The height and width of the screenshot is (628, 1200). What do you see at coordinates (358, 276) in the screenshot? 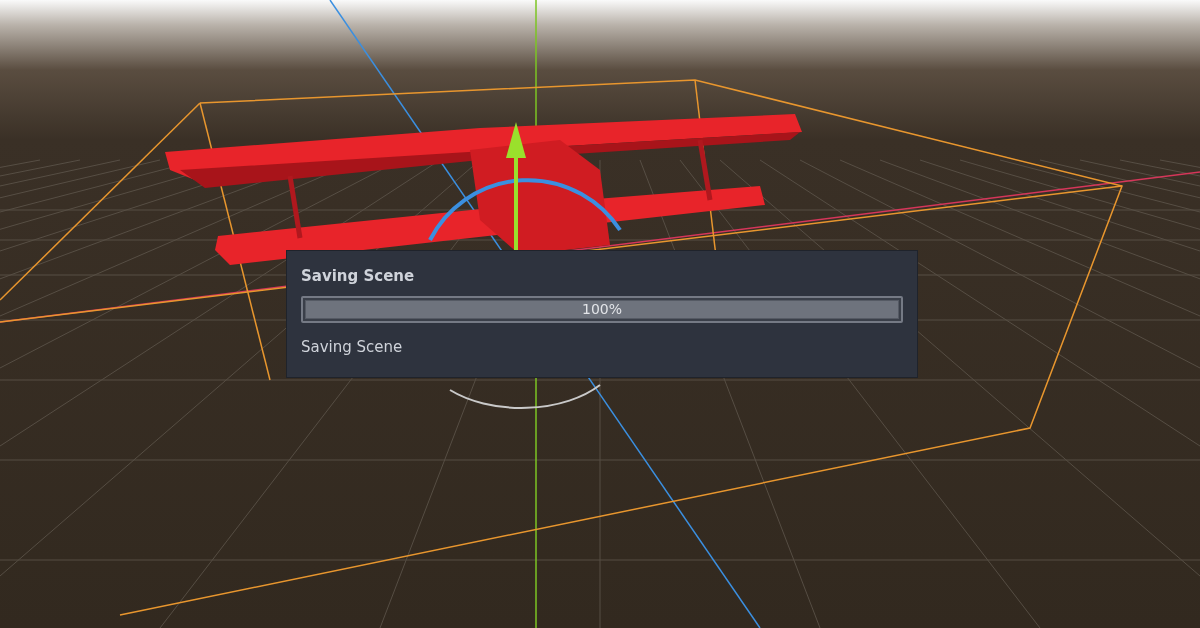
I see `dialog-title: Saving Scene` at bounding box center [358, 276].